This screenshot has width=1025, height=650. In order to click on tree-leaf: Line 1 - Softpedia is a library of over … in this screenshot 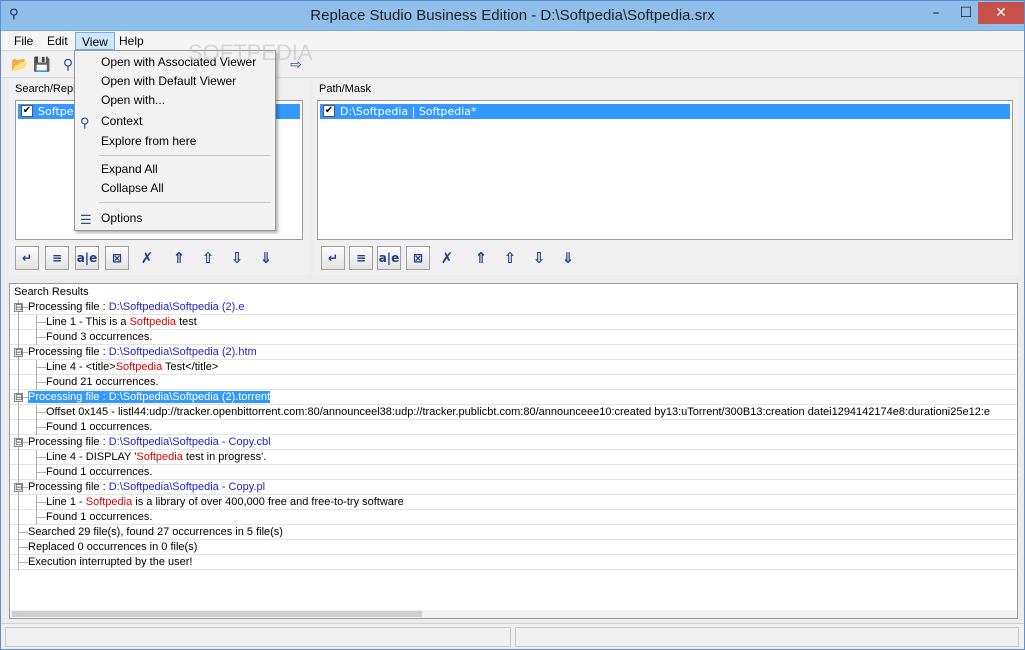, I will do `click(513, 502)`.